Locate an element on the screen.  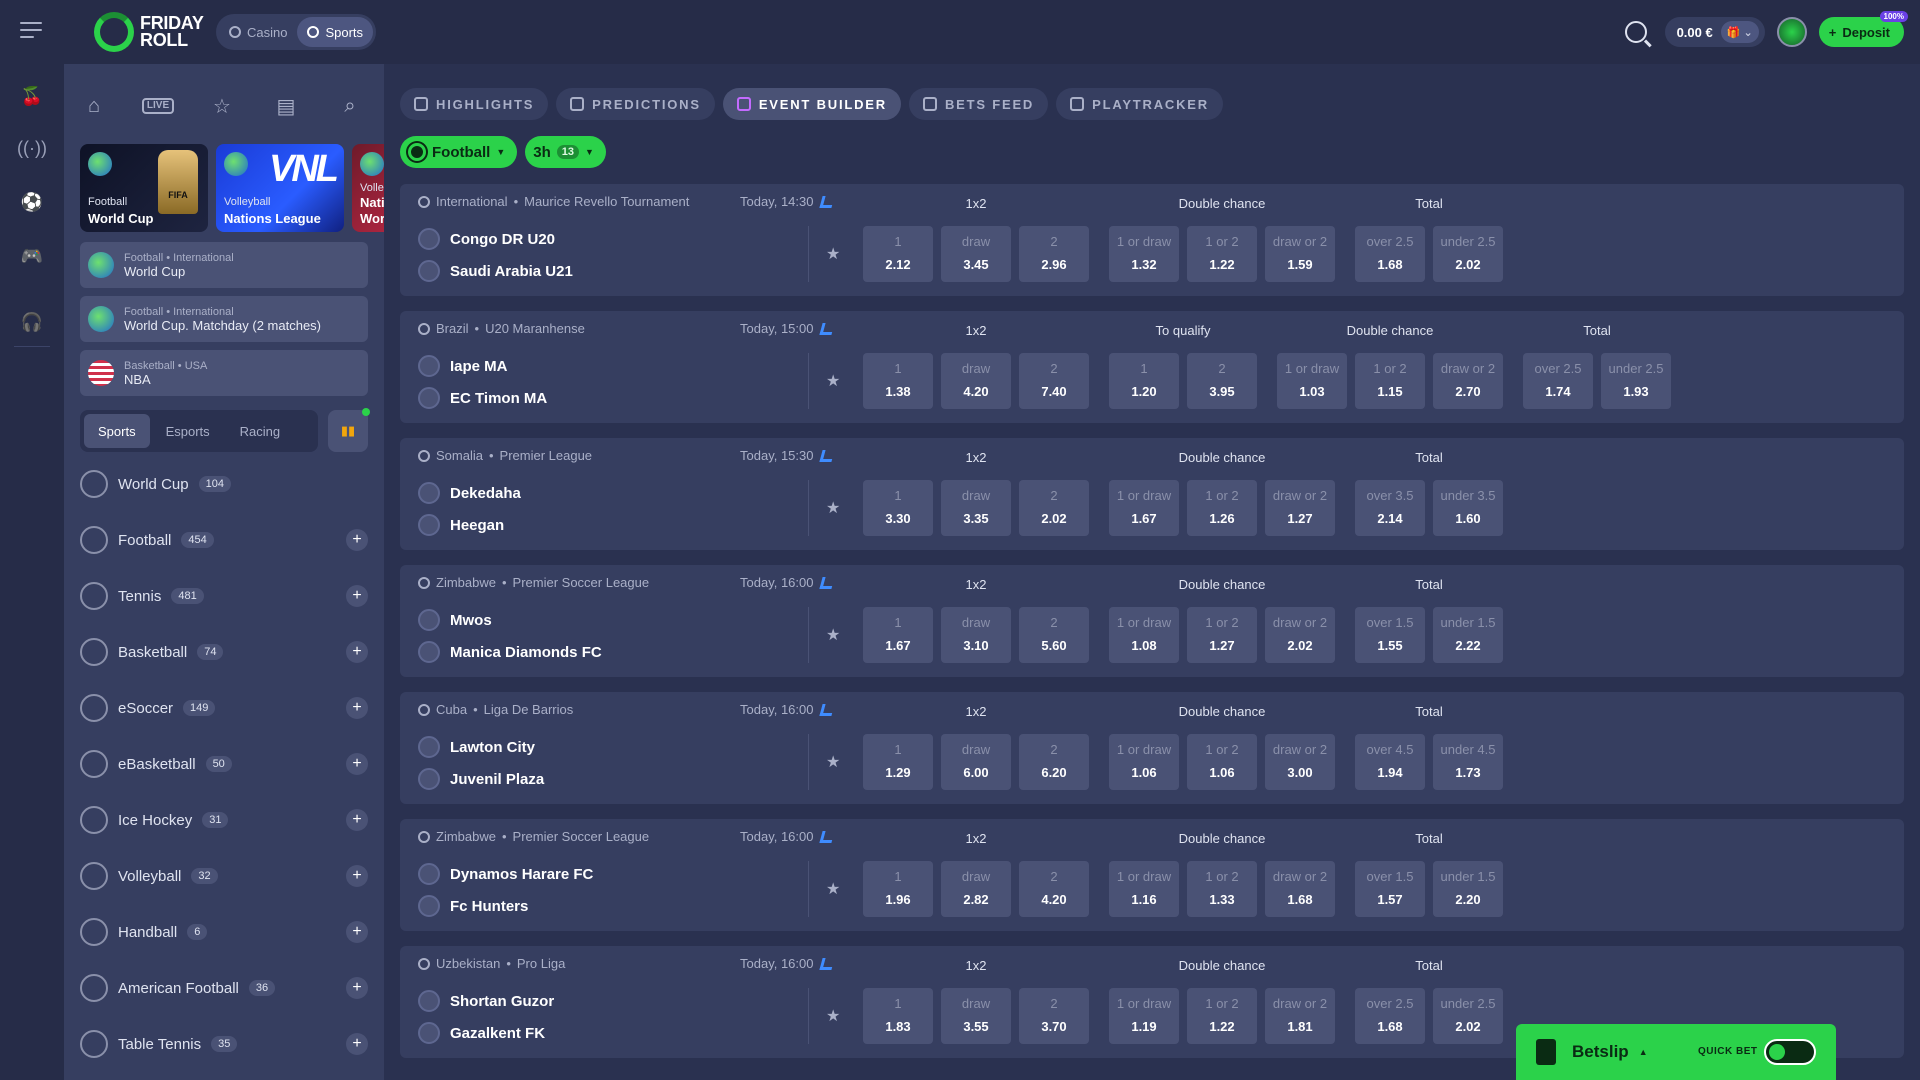
live-icon: LIVE is located at coordinates (158, 106).